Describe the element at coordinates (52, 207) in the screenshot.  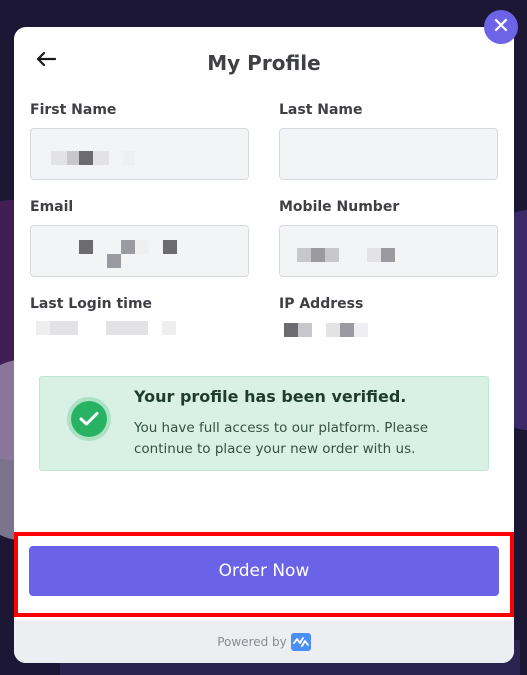
I see `email-label: Email` at that location.